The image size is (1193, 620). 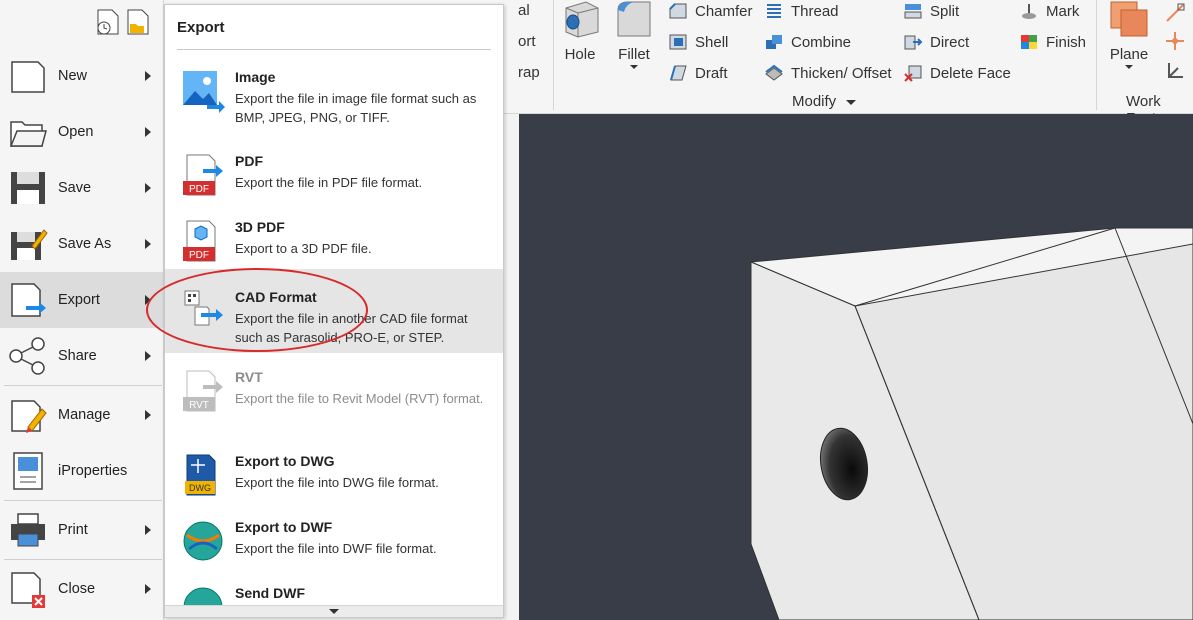 I want to click on thread-button: Thread, so click(x=801, y=11).